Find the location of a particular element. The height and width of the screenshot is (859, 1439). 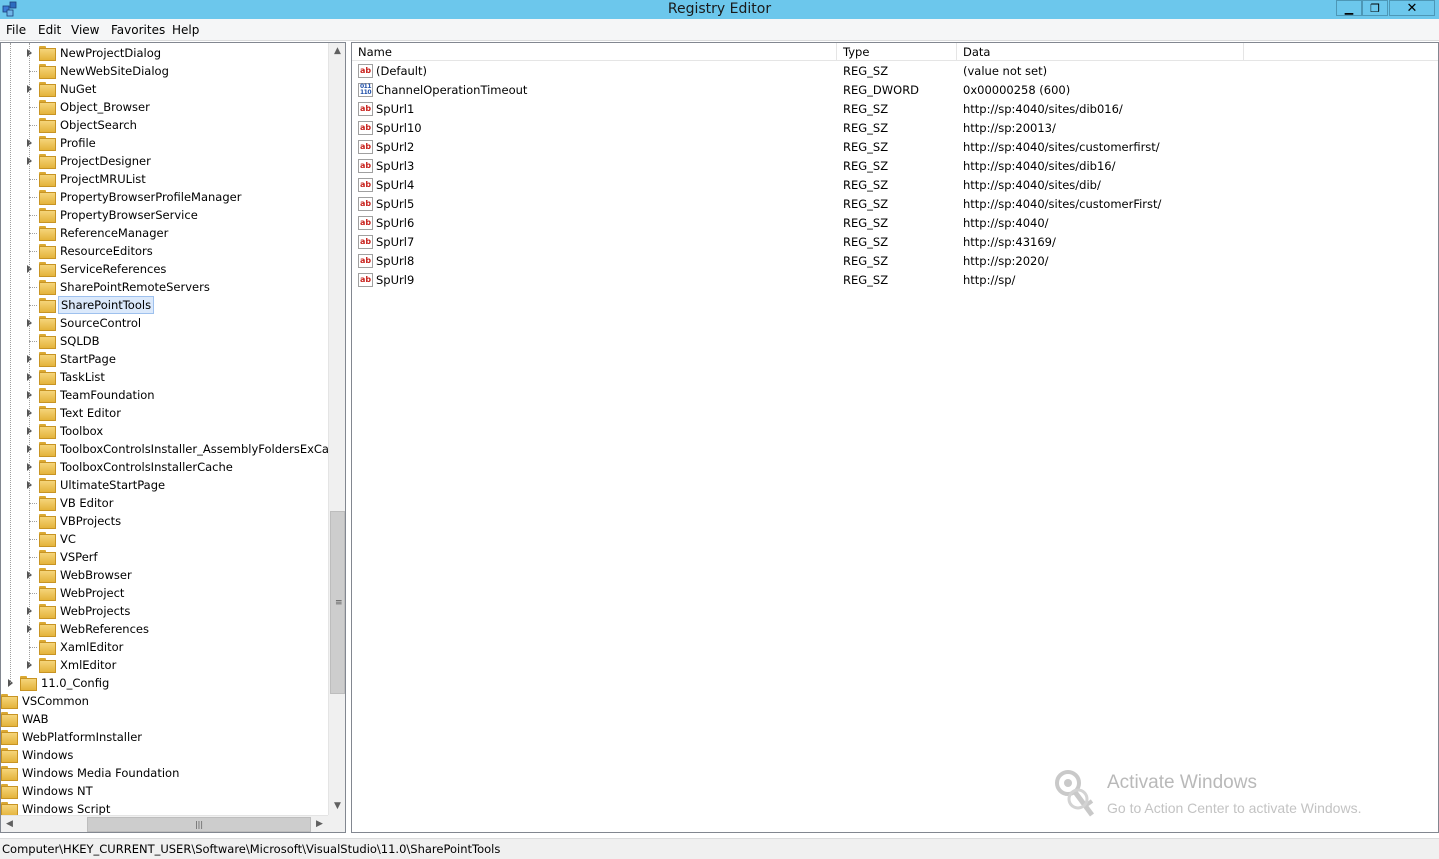

column-header-name: Name is located at coordinates (594, 52).